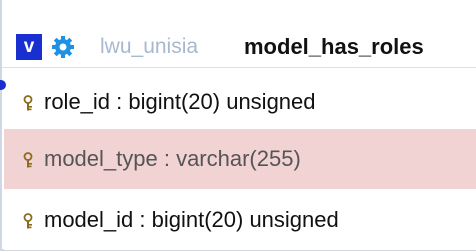 Image resolution: width=476 pixels, height=251 pixels. Describe the element at coordinates (334, 47) in the screenshot. I see `table-name: model_has_roles` at that location.